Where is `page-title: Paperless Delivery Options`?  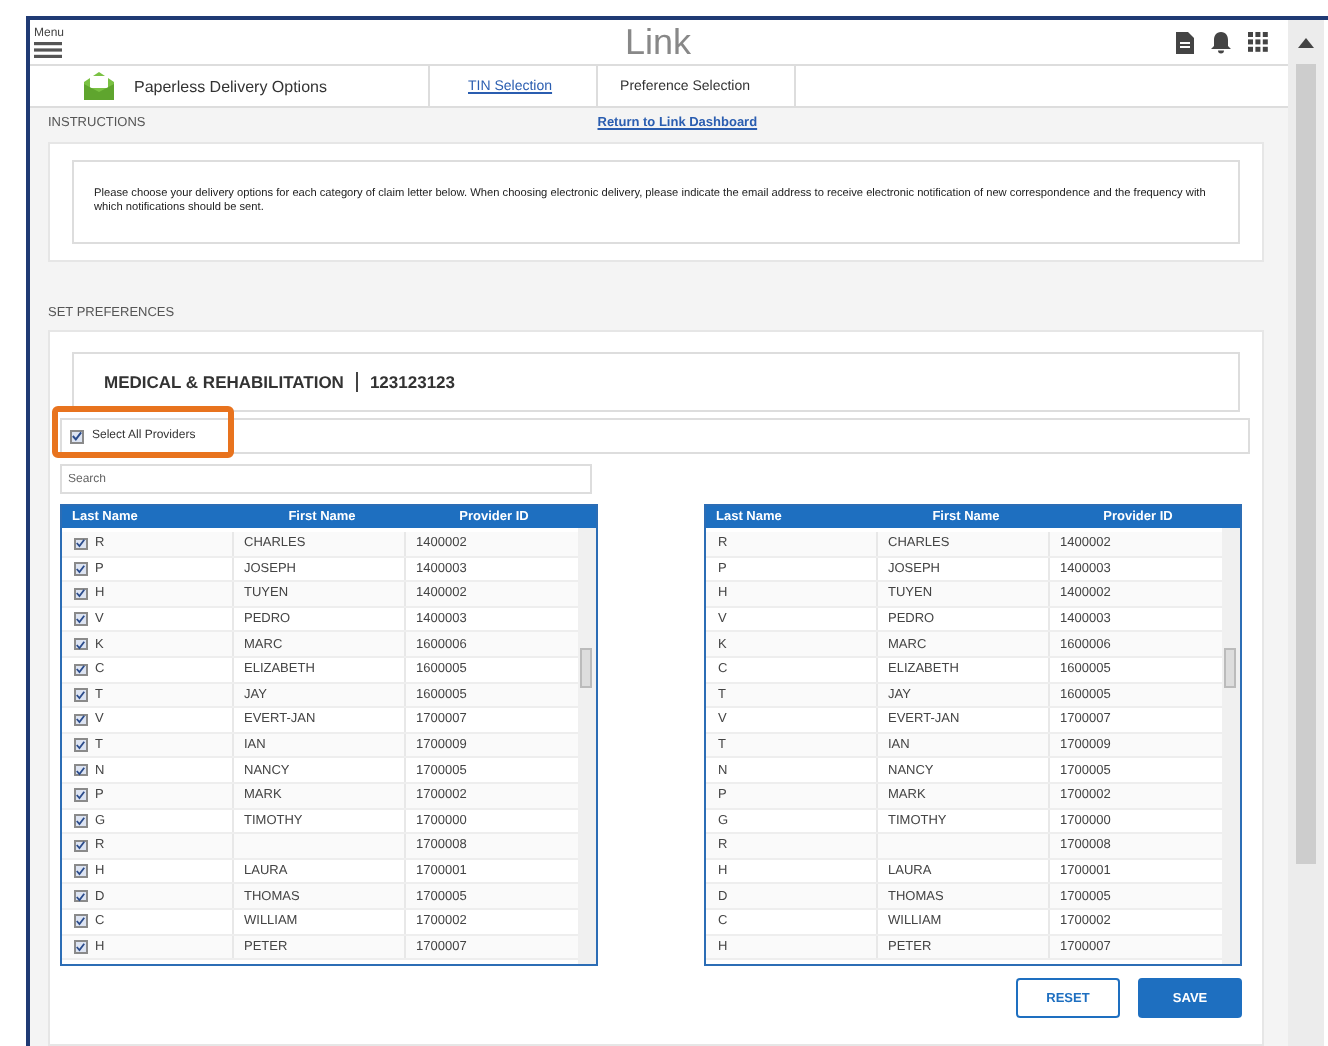 page-title: Paperless Delivery Options is located at coordinates (230, 86).